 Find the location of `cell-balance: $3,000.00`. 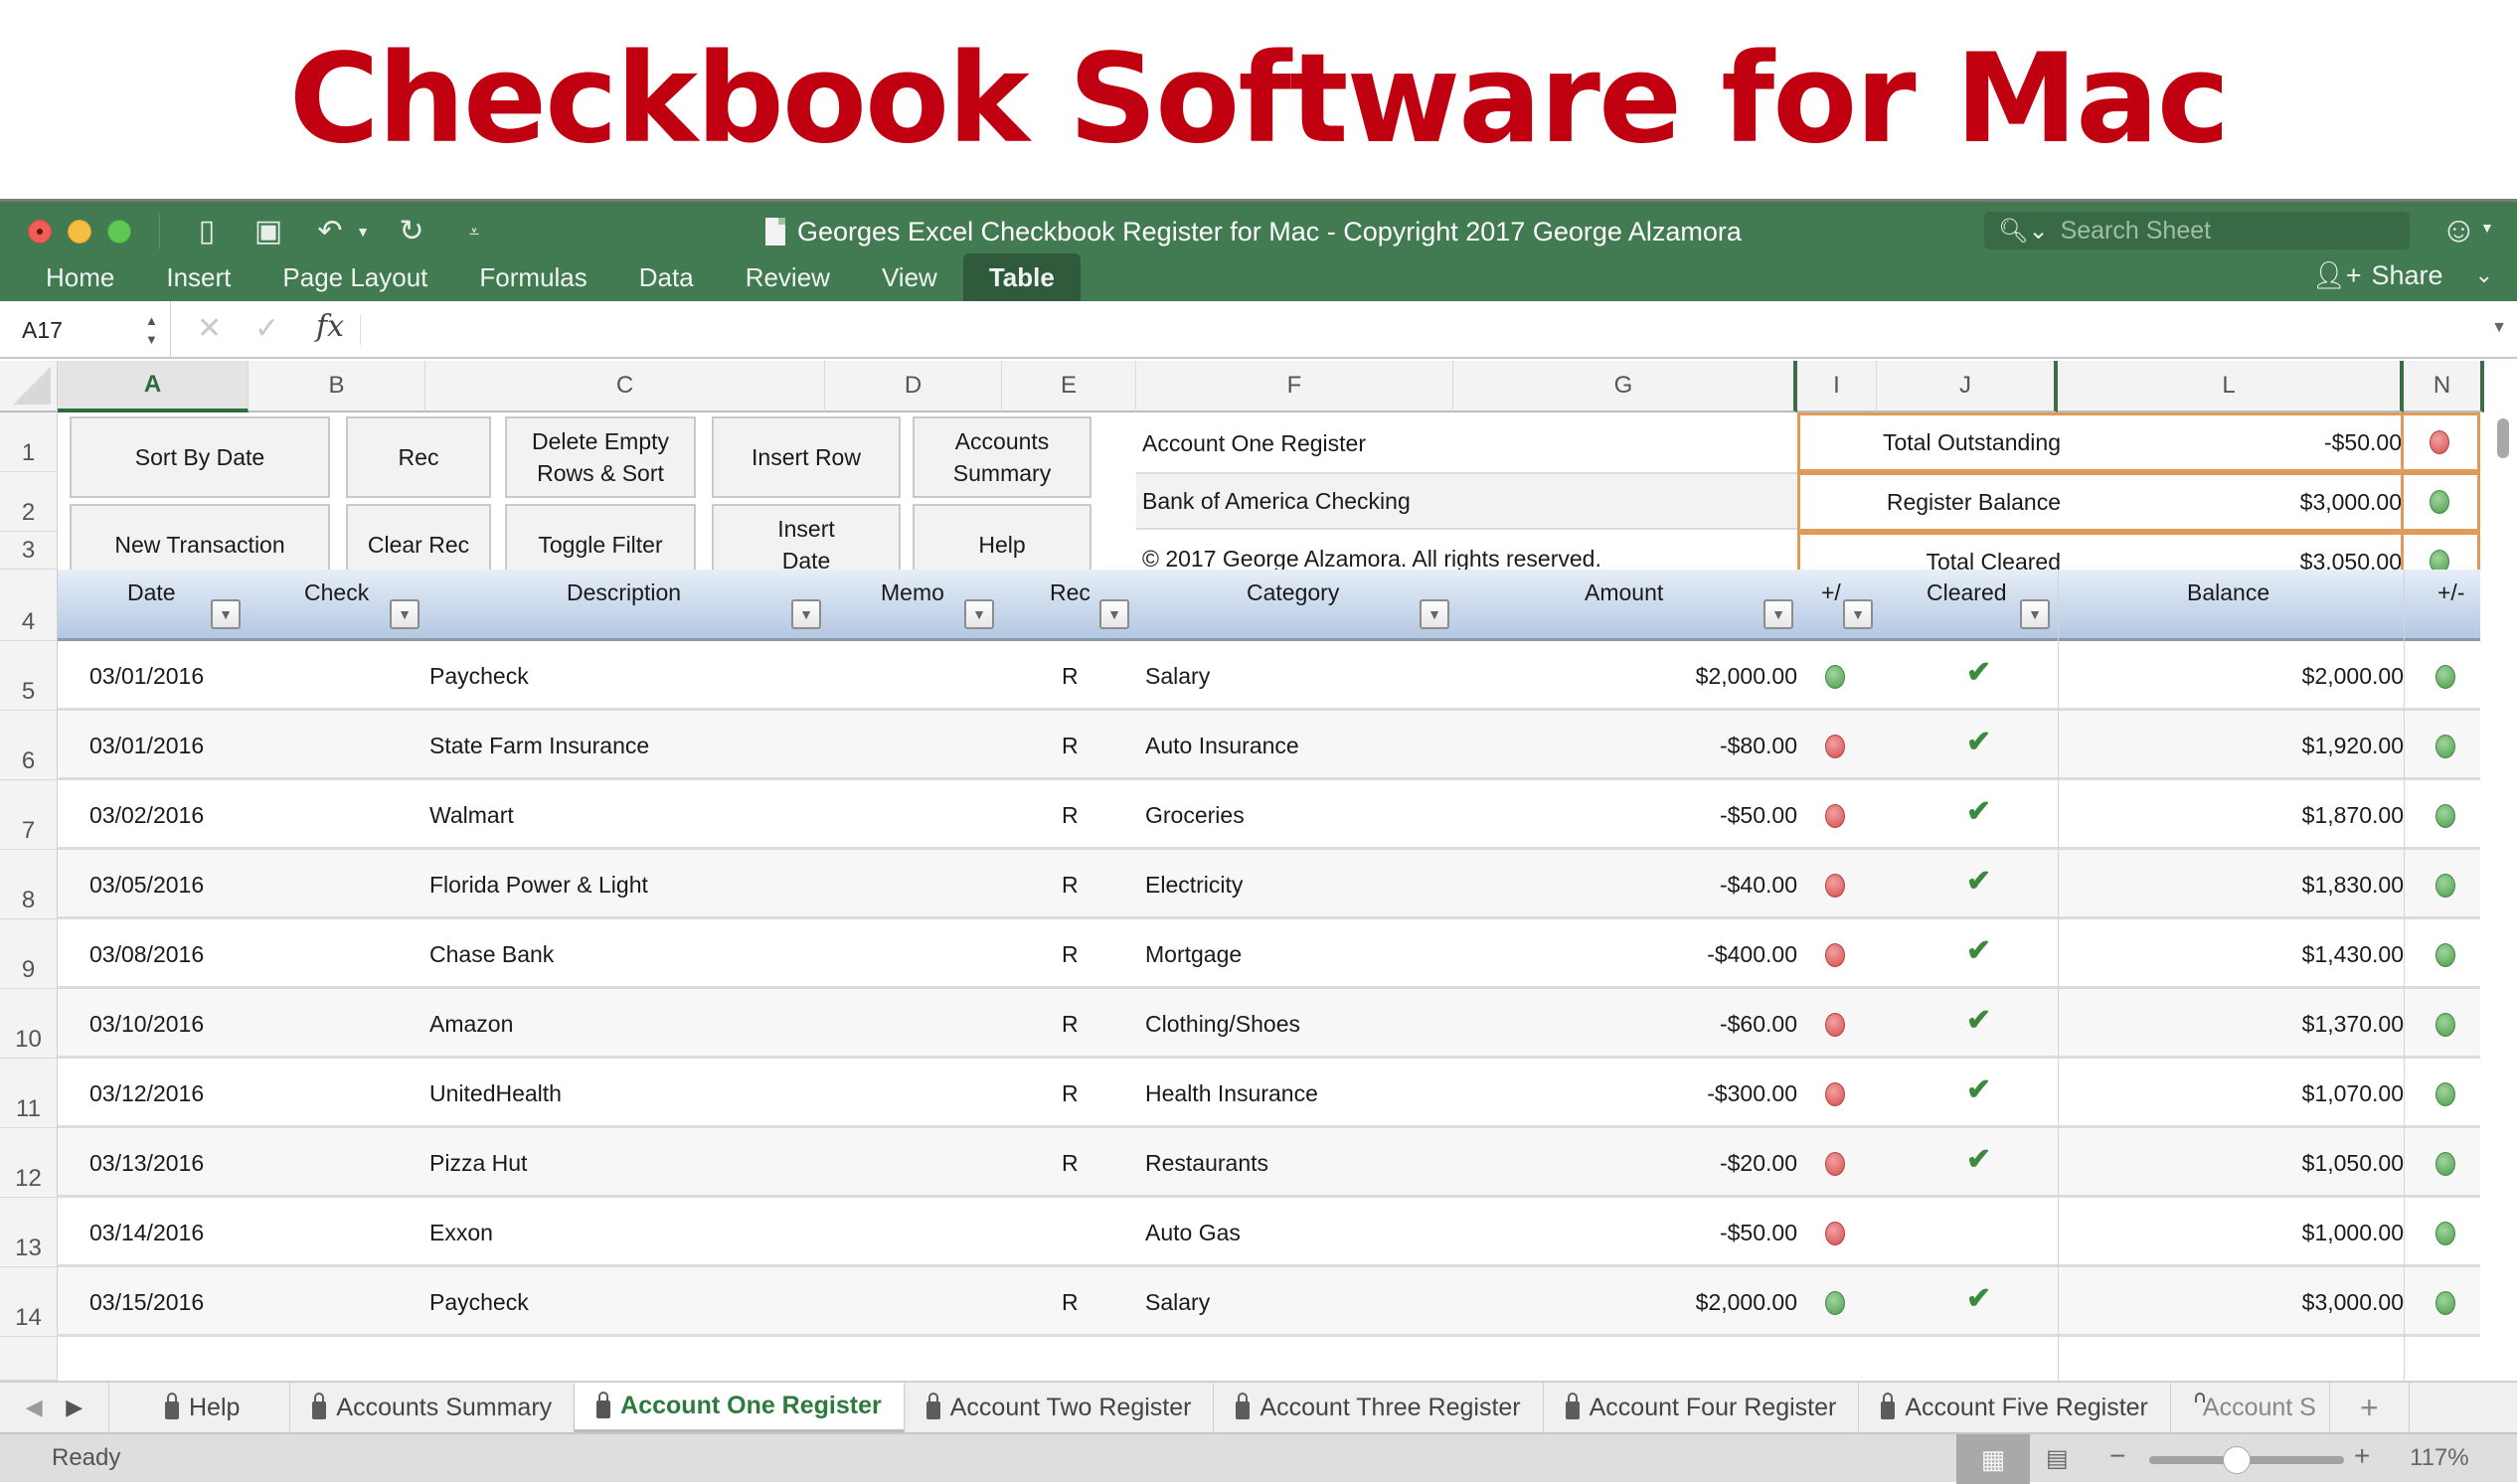

cell-balance: $3,000.00 is located at coordinates (2235, 1302).